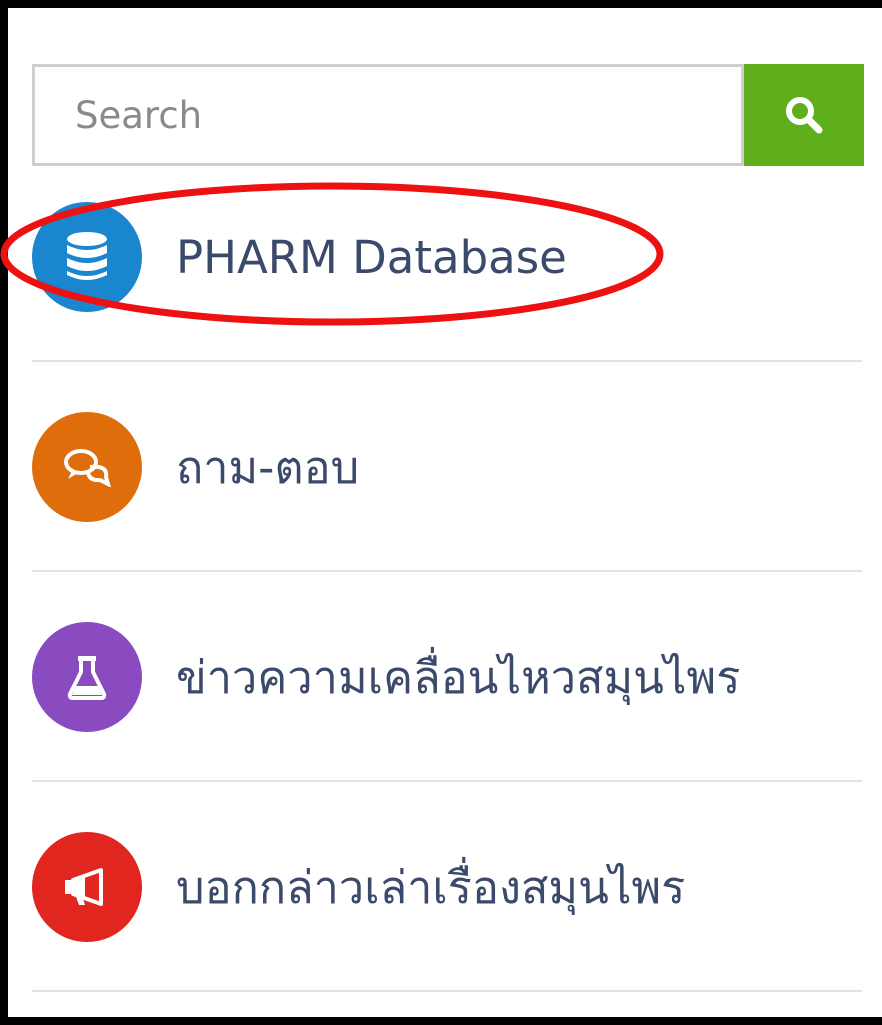 The image size is (882, 1025). What do you see at coordinates (447, 991) in the screenshot?
I see `divider` at bounding box center [447, 991].